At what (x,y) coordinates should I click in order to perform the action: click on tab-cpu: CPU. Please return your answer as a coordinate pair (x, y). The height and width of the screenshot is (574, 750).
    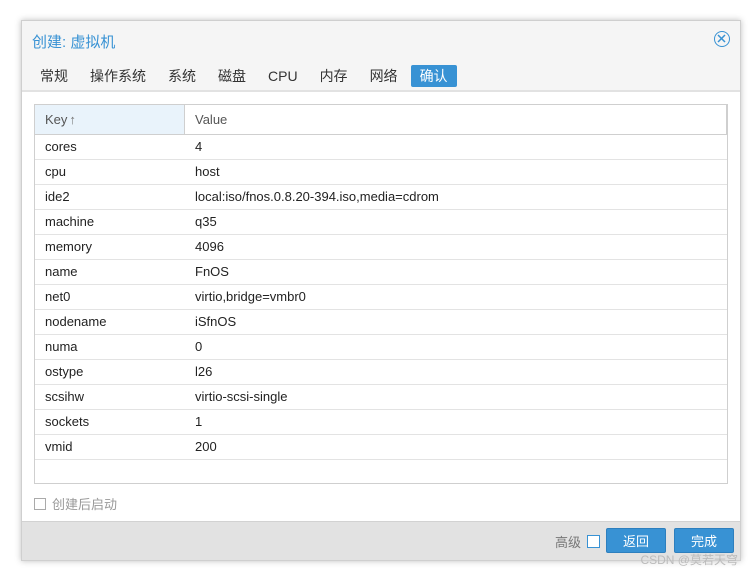
    Looking at the image, I should click on (283, 76).